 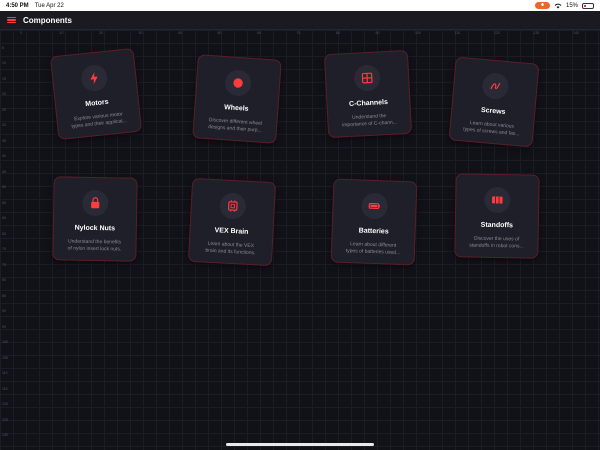 What do you see at coordinates (47, 20) in the screenshot?
I see `page-title: Components` at bounding box center [47, 20].